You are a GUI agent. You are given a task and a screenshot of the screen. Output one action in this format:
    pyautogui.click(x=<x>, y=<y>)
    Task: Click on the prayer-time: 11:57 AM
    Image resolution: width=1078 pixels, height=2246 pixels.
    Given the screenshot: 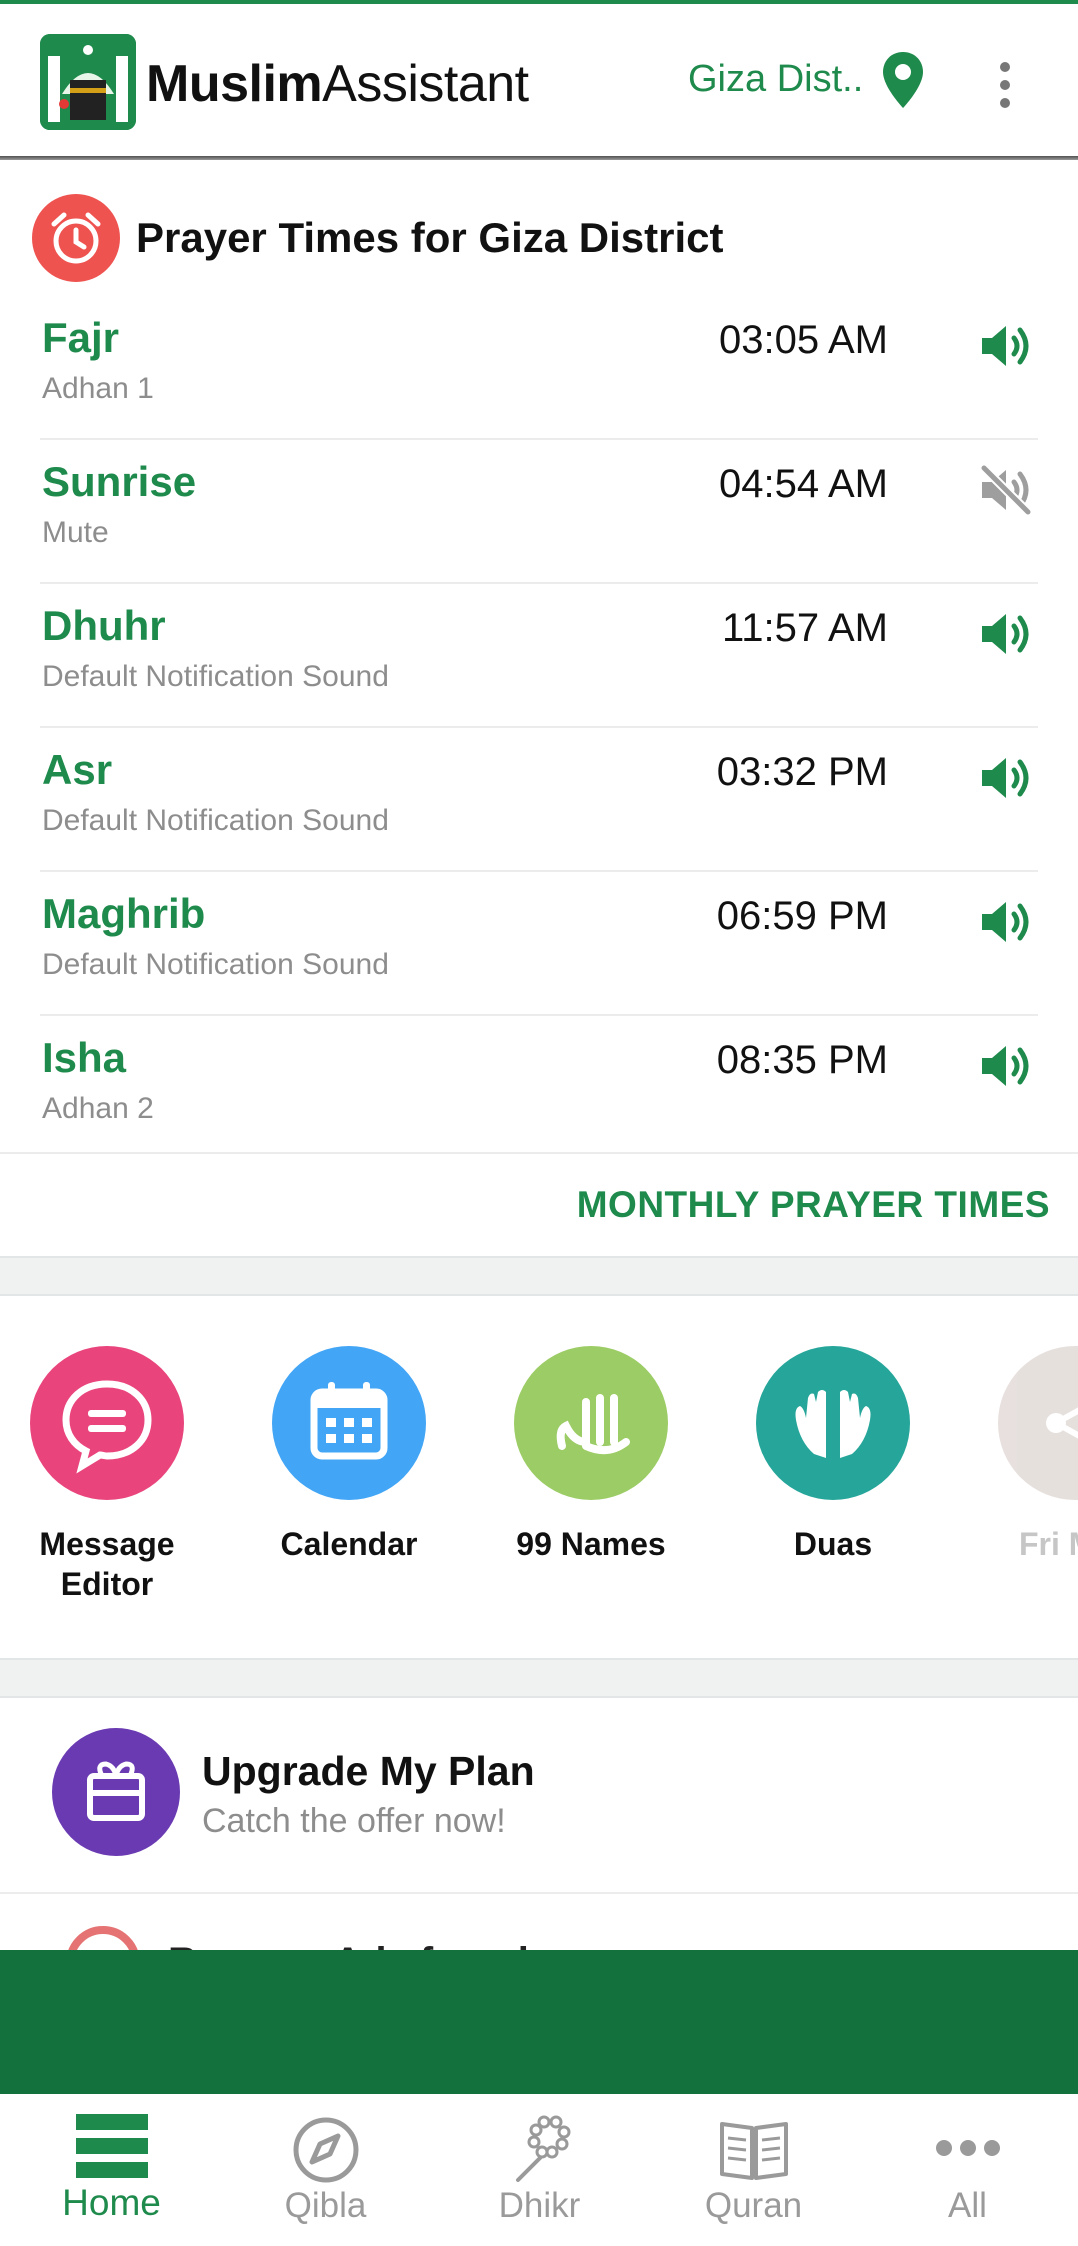 What is the action you would take?
    pyautogui.click(x=804, y=628)
    